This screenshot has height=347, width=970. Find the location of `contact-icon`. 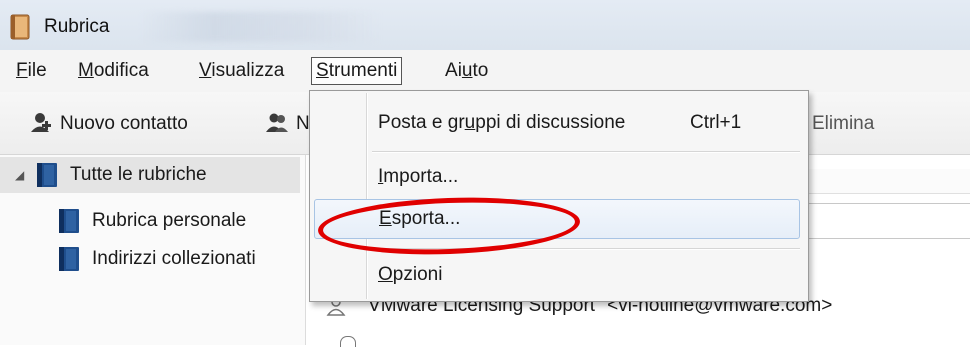

contact-icon is located at coordinates (348, 341).